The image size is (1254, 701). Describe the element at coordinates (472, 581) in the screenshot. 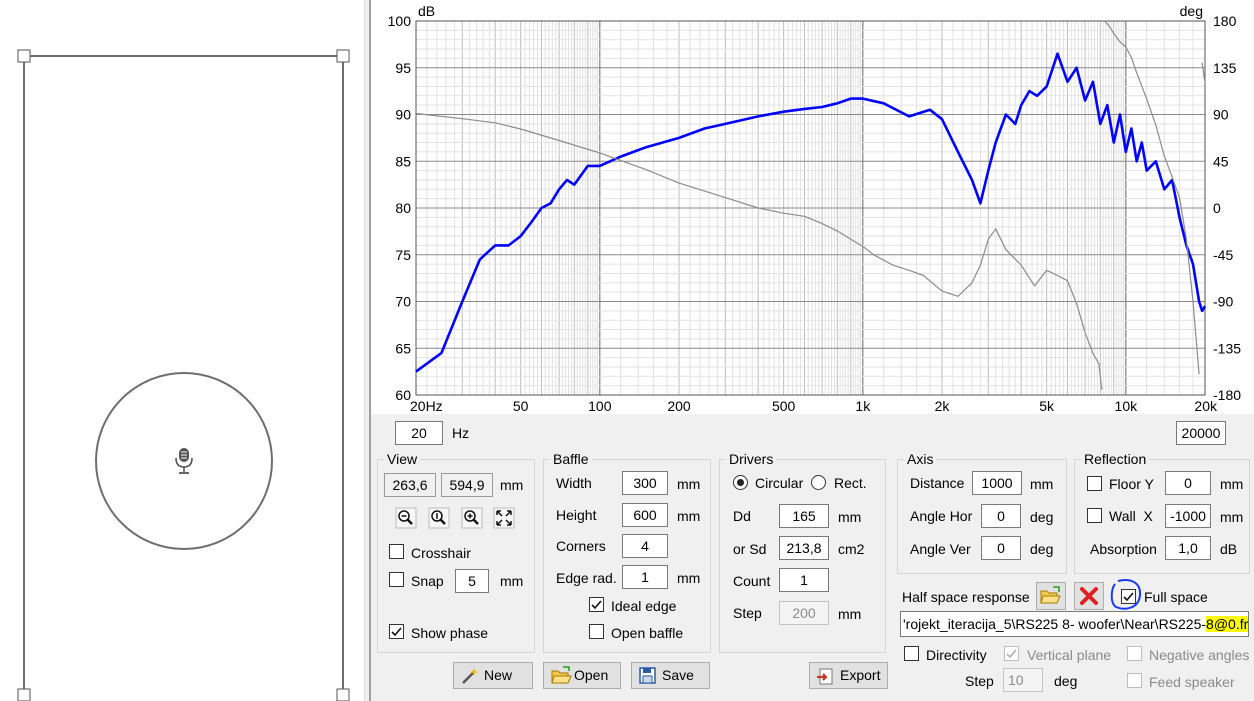

I see `snap-input: 5` at that location.